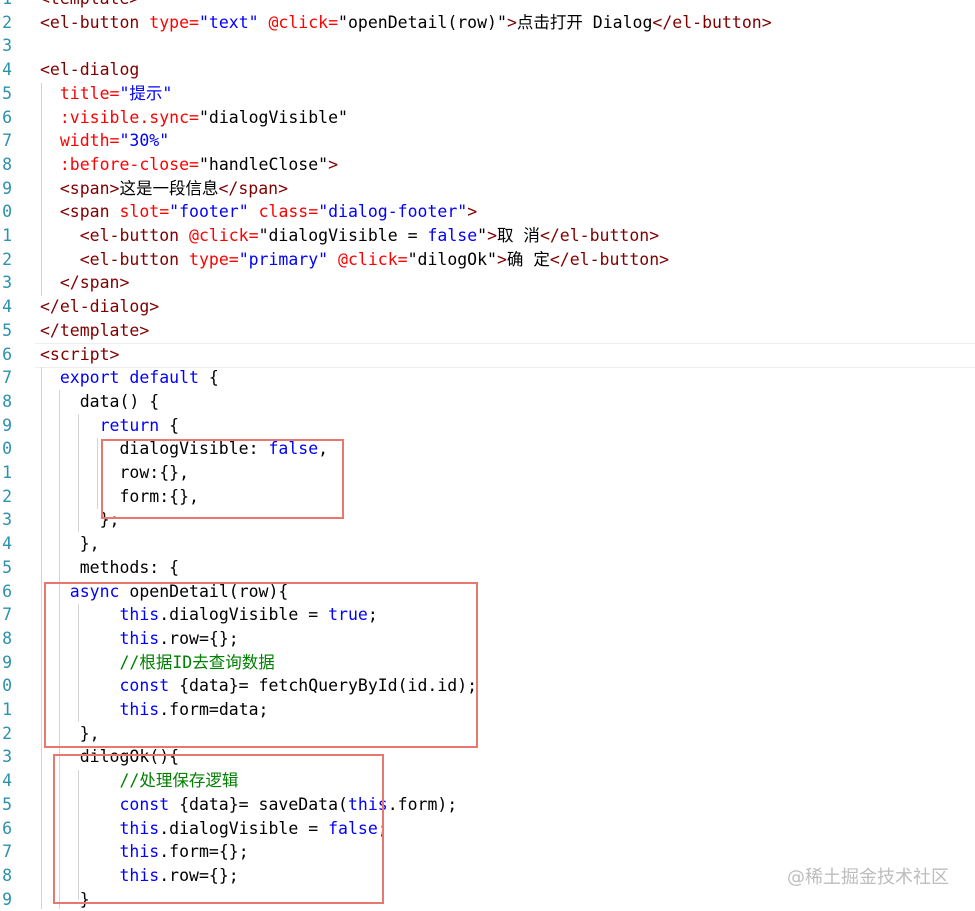  What do you see at coordinates (75, 212) in the screenshot?
I see `code-token: <span` at bounding box center [75, 212].